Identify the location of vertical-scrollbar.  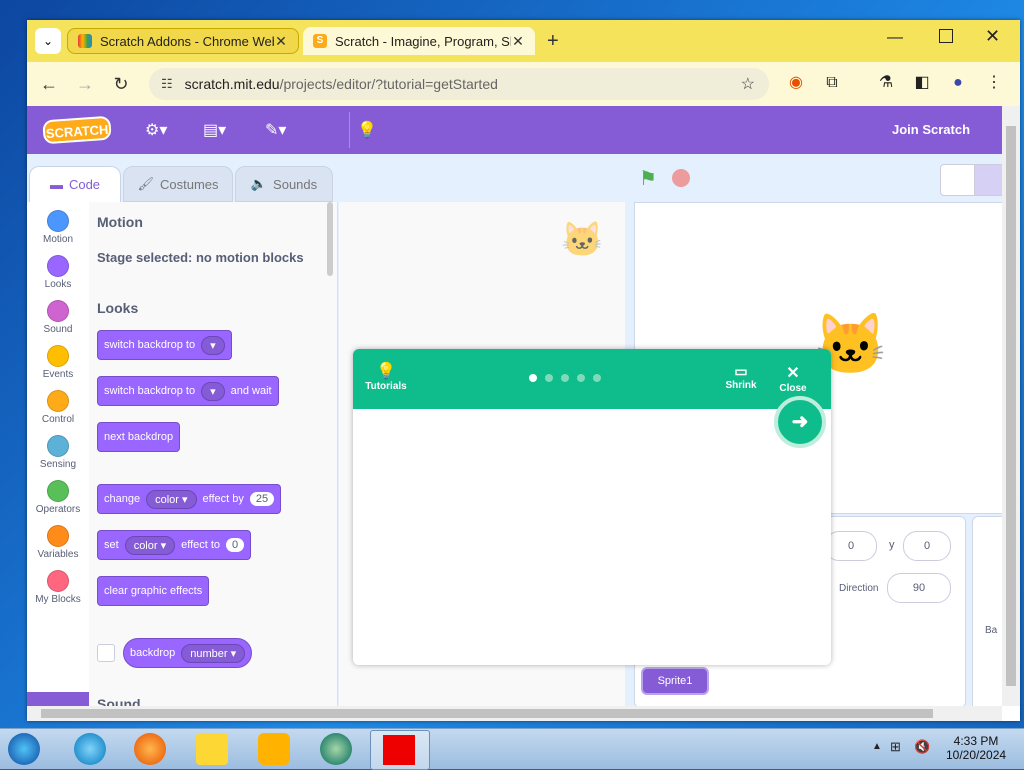
(1011, 406).